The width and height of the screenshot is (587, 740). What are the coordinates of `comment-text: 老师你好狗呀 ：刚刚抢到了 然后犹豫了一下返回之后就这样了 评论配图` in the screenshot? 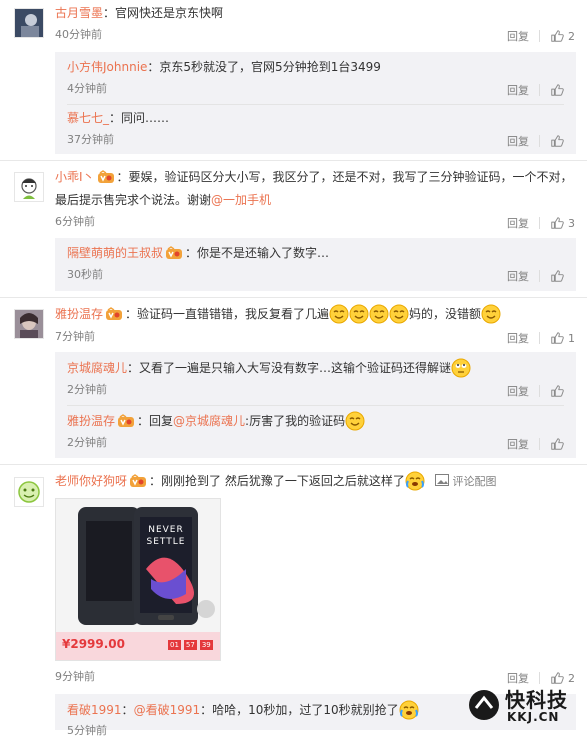 It's located at (315, 481).